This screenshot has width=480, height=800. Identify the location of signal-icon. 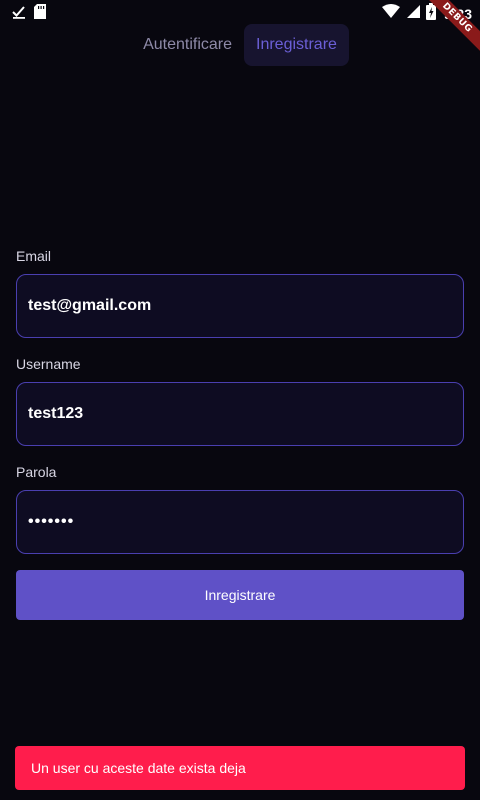
(413, 14).